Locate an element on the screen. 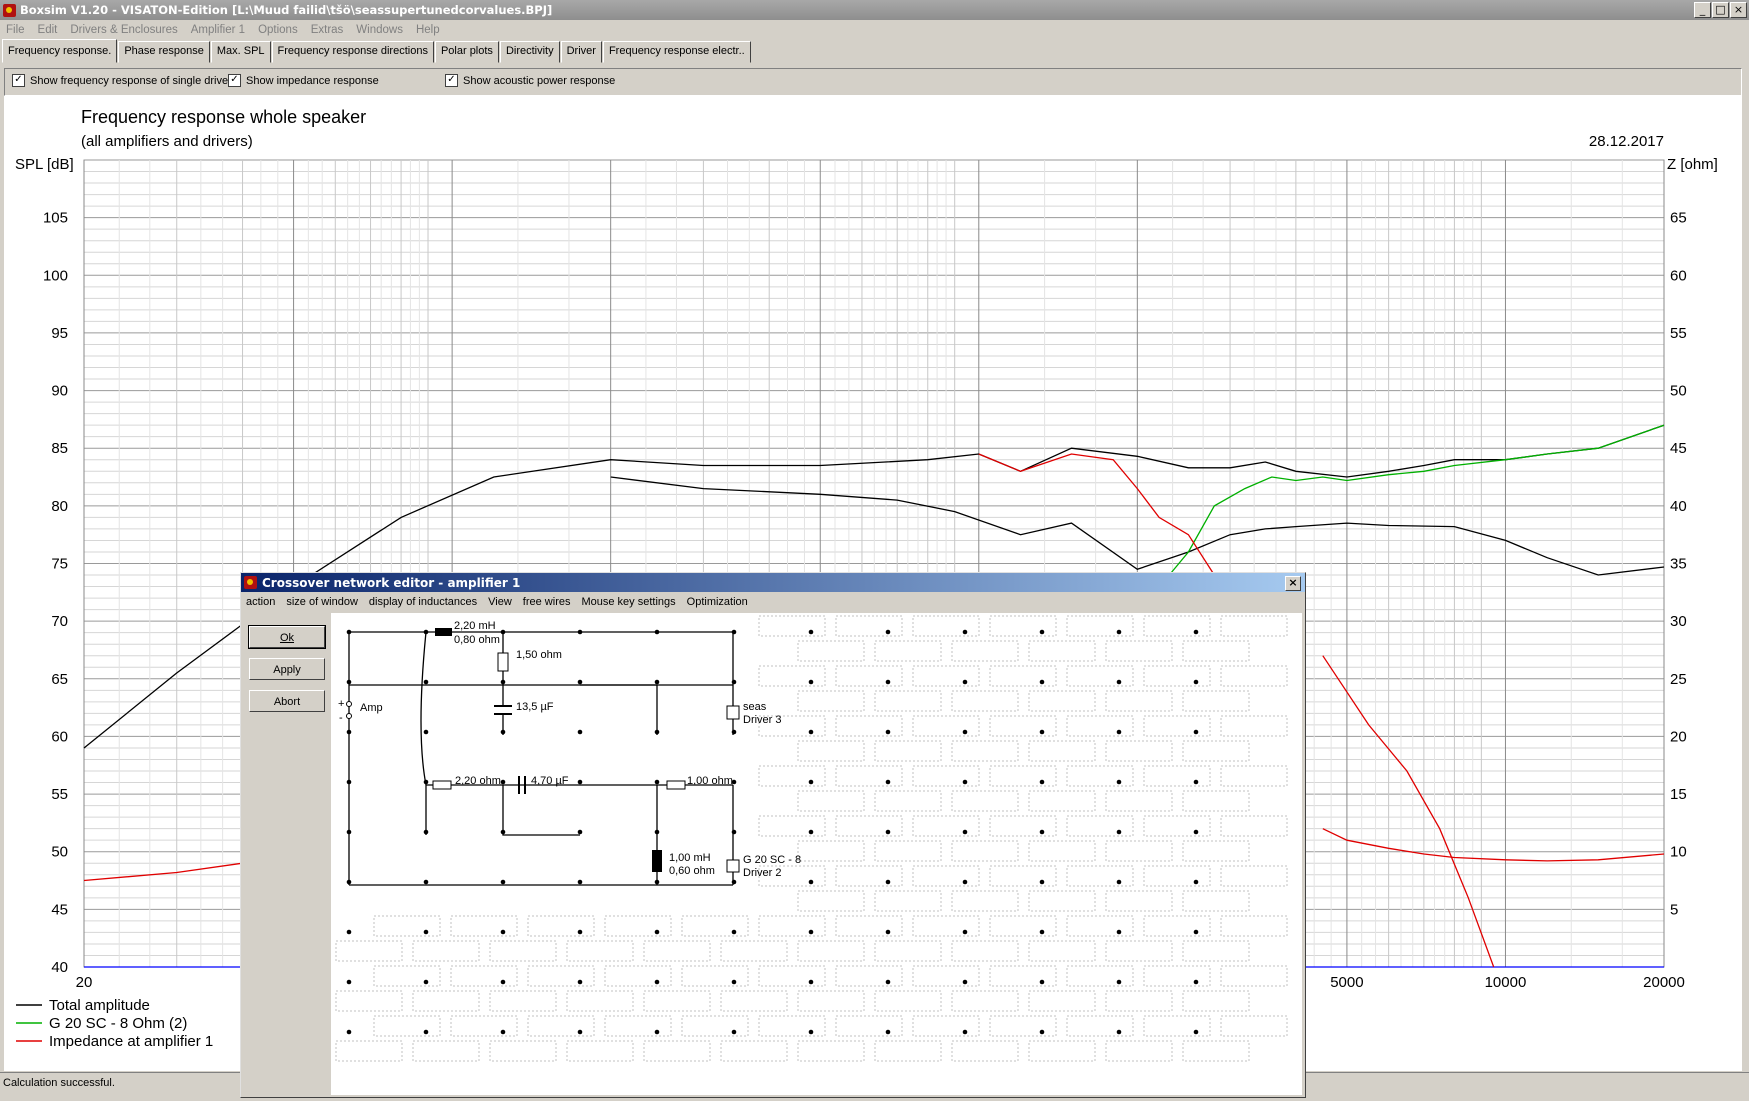 Image resolution: width=1749 pixels, height=1101 pixels. option-acoustic-power: ✓ Show acoustic power response is located at coordinates (530, 80).